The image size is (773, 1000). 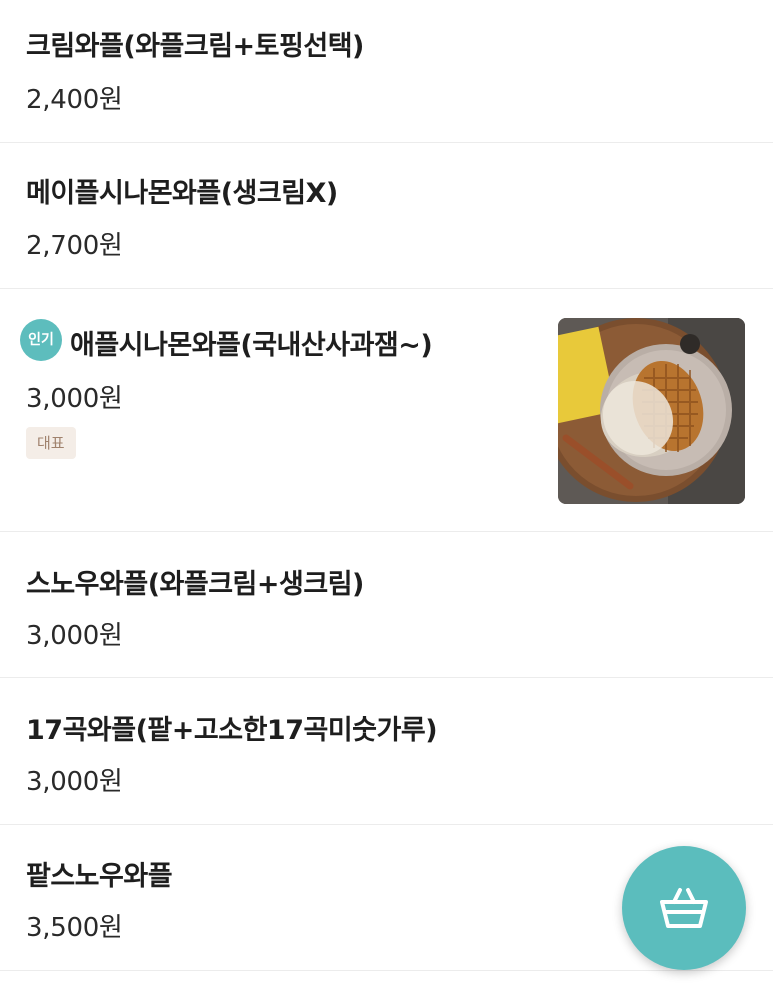 I want to click on cart-button, so click(x=684, y=908).